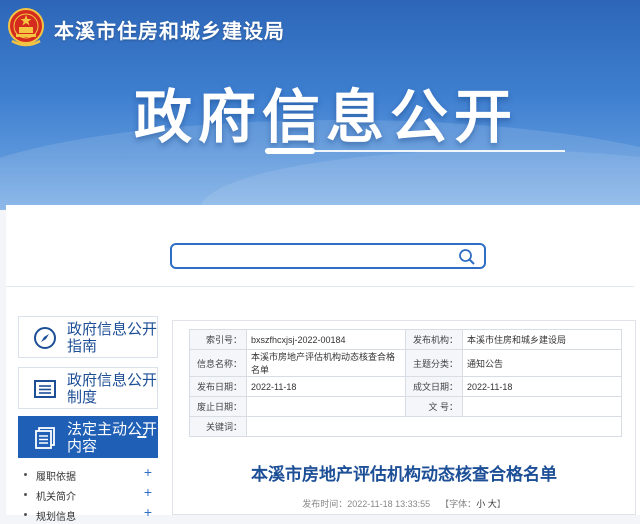 This screenshot has width=640, height=524. I want to click on search-input, so click(328, 256).